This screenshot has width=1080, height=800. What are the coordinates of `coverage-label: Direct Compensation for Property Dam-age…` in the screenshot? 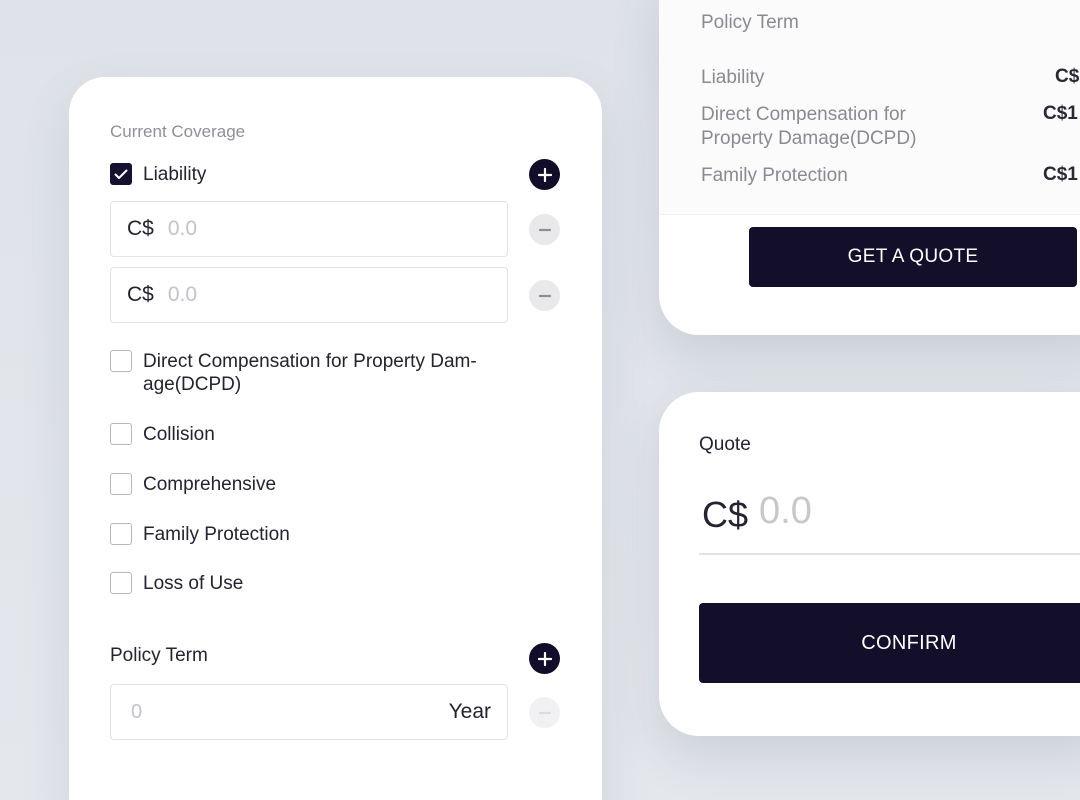 It's located at (310, 373).